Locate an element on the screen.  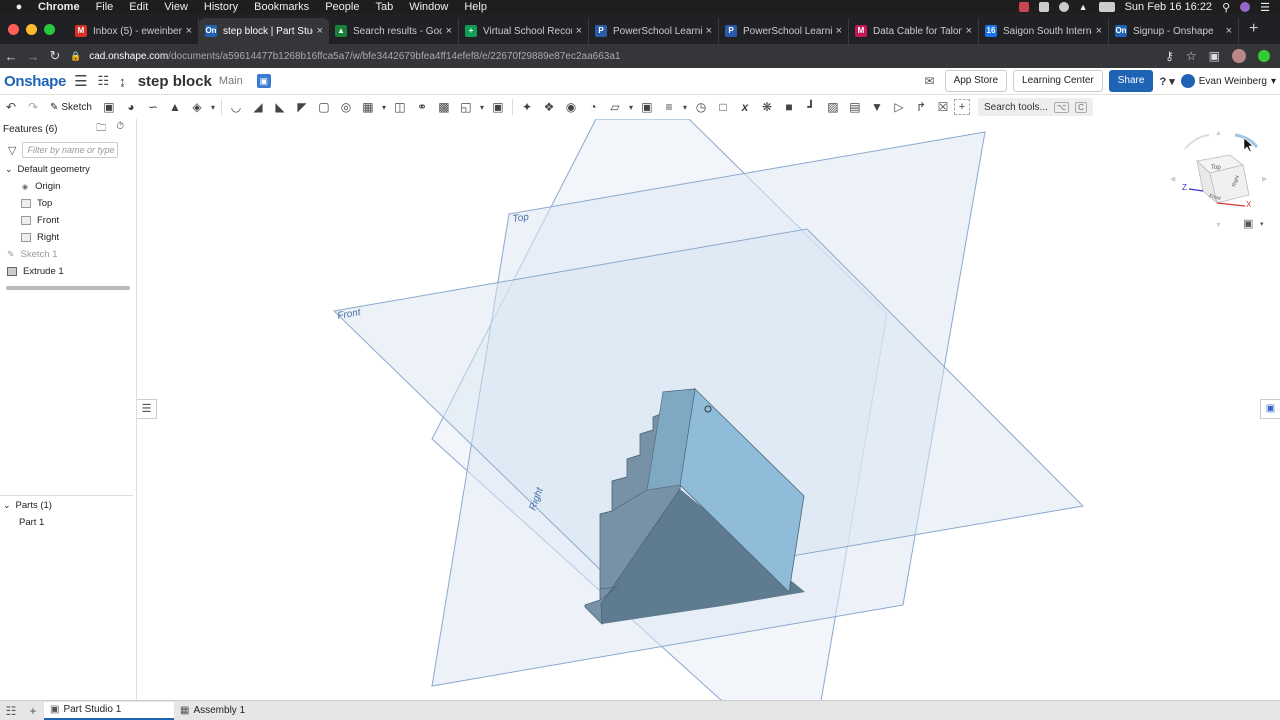
shell-icon: ▢ is located at coordinates (324, 107).